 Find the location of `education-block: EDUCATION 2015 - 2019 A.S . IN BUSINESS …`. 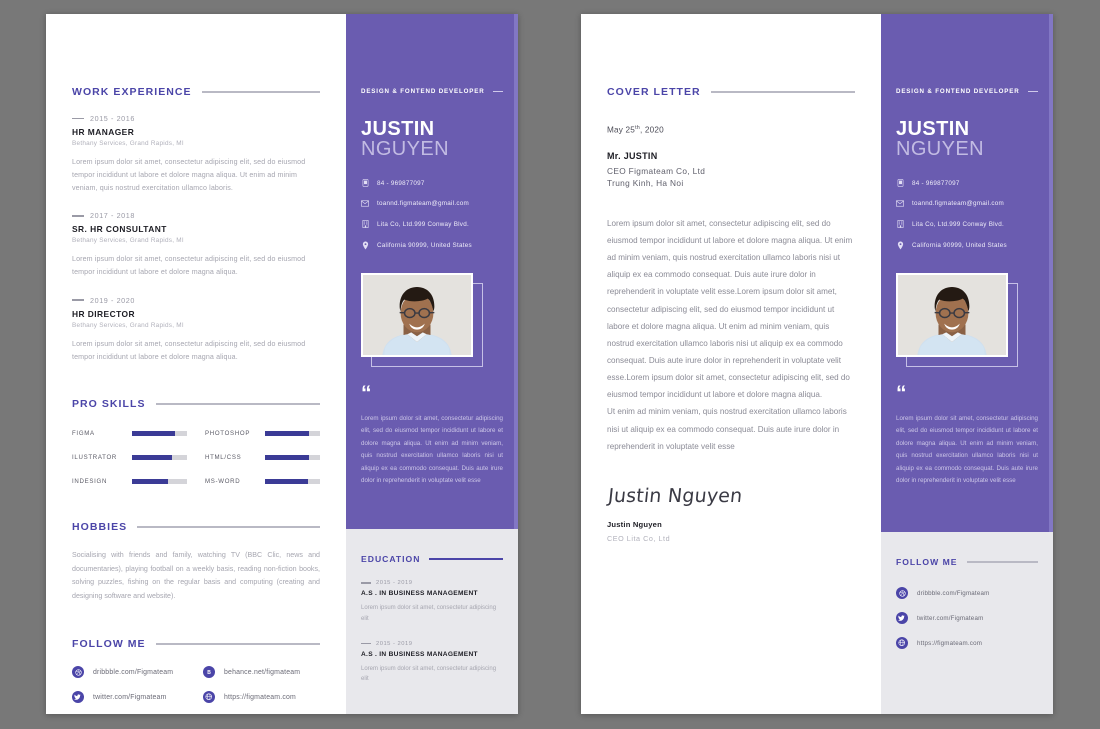

education-block: EDUCATION 2015 - 2019 A.S . IN BUSINESS … is located at coordinates (432, 607).